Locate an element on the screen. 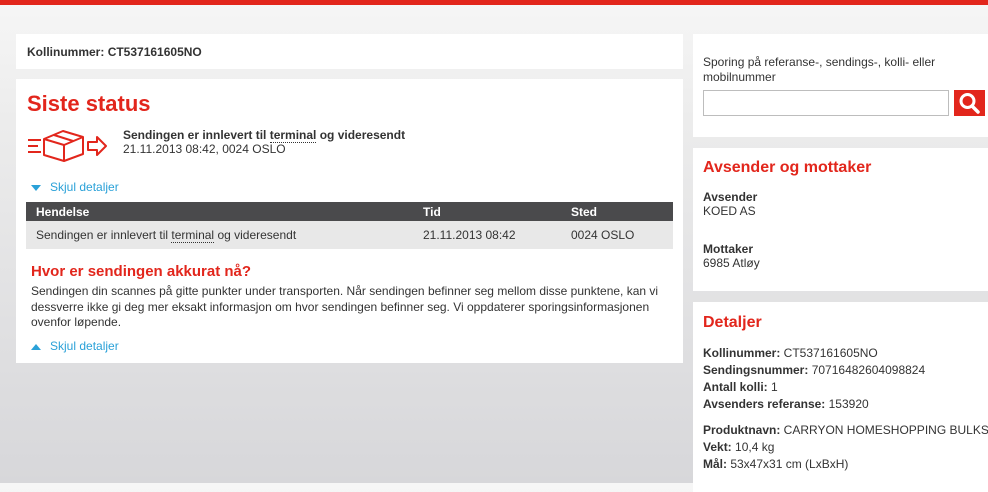 This screenshot has width=988, height=492. sender-value: KOED AS is located at coordinates (729, 211).